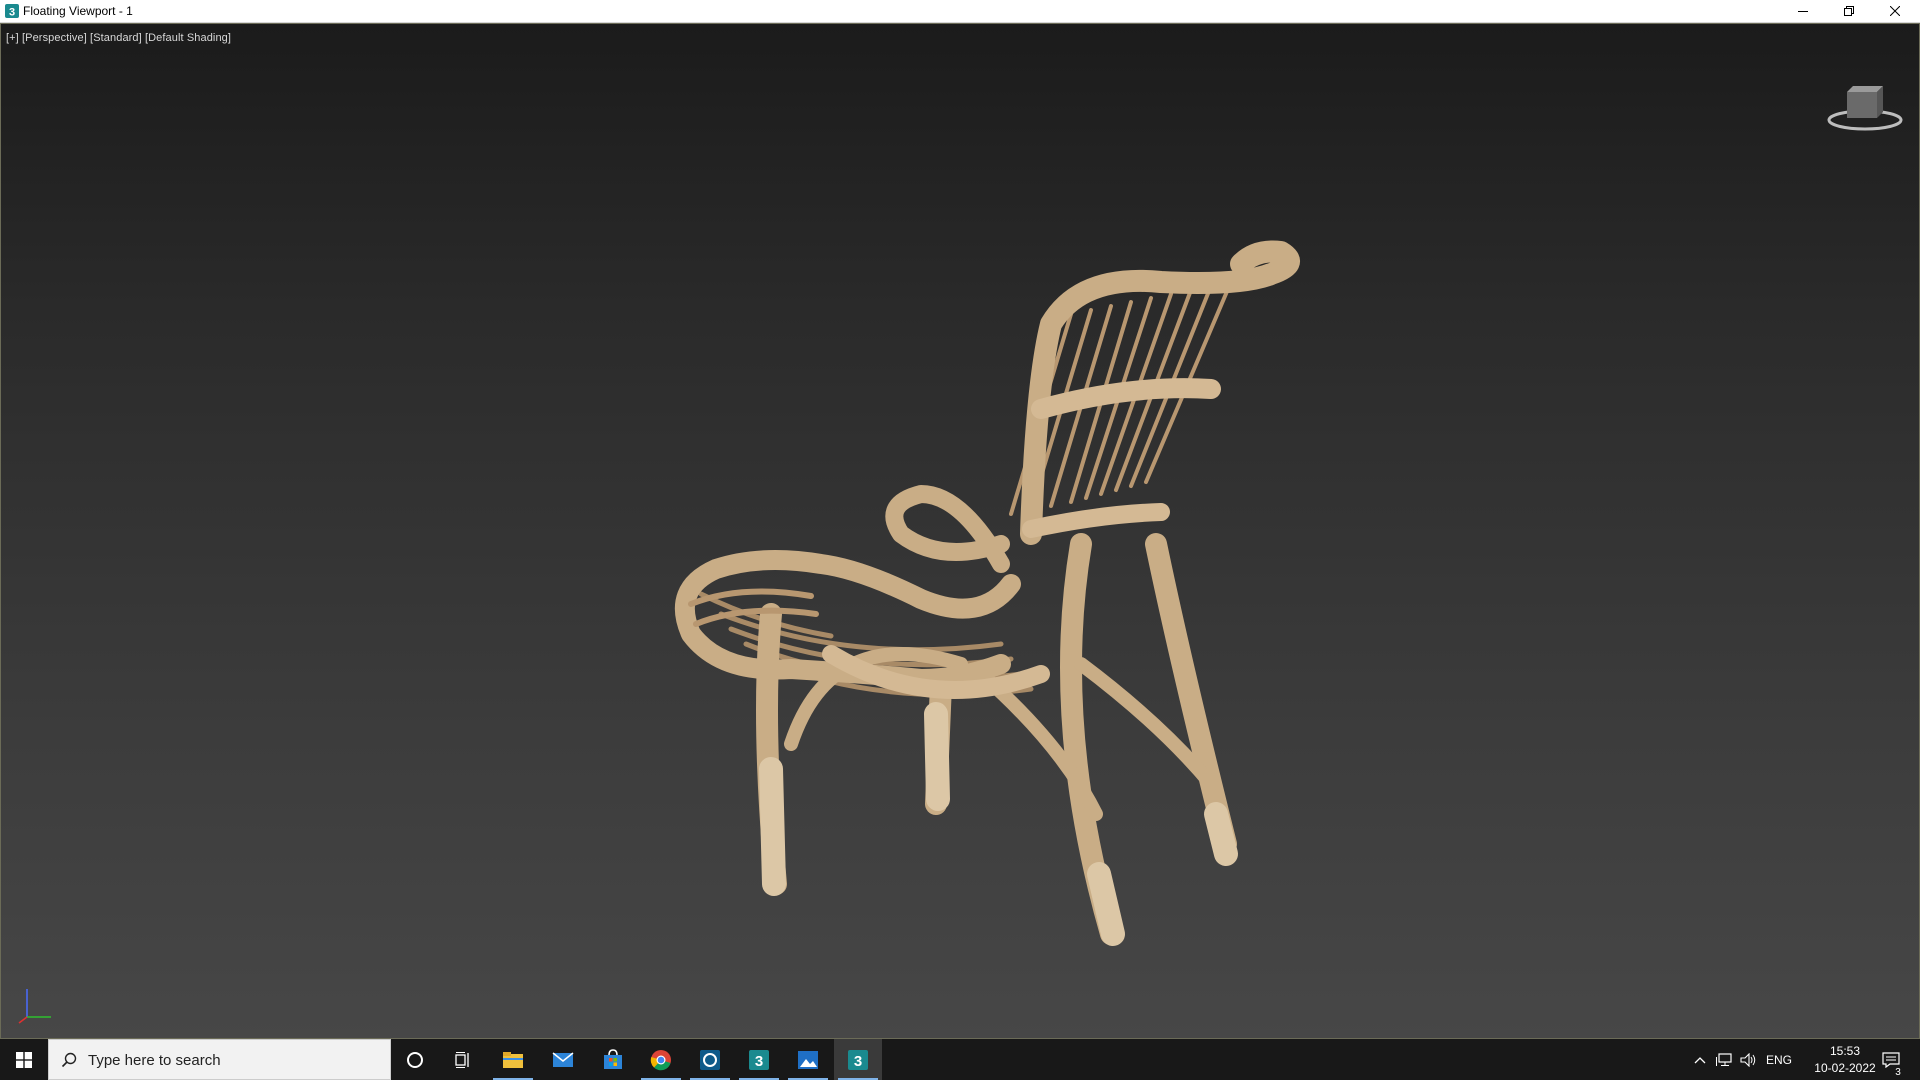 Image resolution: width=1920 pixels, height=1080 pixels. I want to click on taskbar-file-explorer, so click(513, 1059).